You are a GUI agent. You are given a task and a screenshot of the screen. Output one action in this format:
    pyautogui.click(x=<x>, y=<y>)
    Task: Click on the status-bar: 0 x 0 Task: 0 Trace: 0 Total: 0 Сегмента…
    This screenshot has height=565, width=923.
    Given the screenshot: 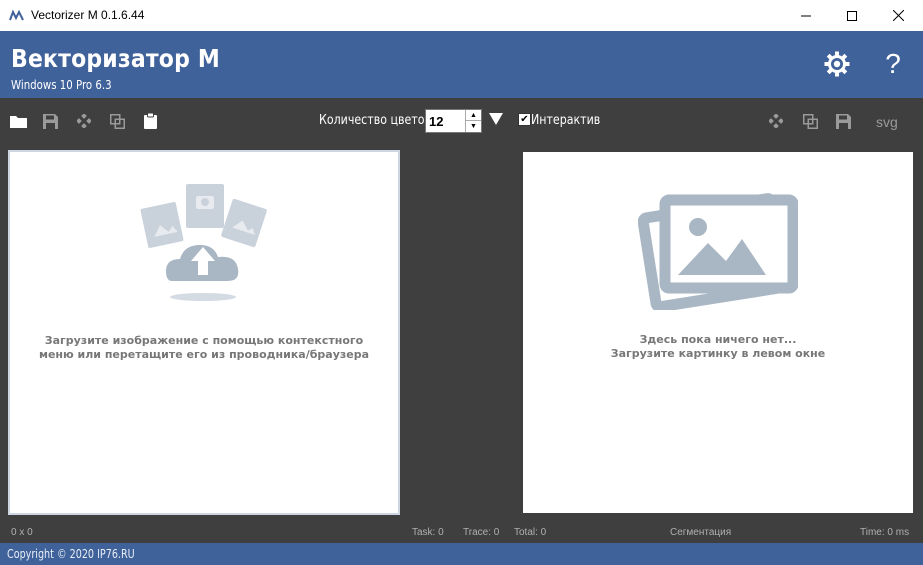 What is the action you would take?
    pyautogui.click(x=461, y=532)
    